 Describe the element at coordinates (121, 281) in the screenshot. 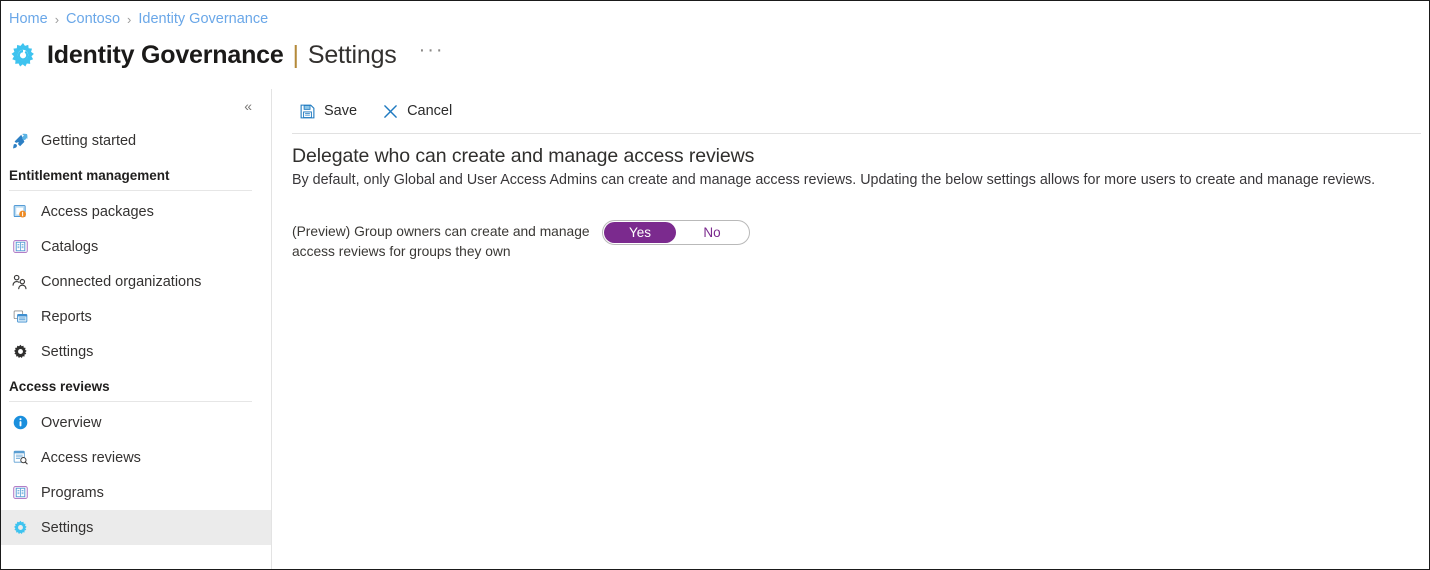

I see `sidebar-item-label: Connected organizations` at that location.